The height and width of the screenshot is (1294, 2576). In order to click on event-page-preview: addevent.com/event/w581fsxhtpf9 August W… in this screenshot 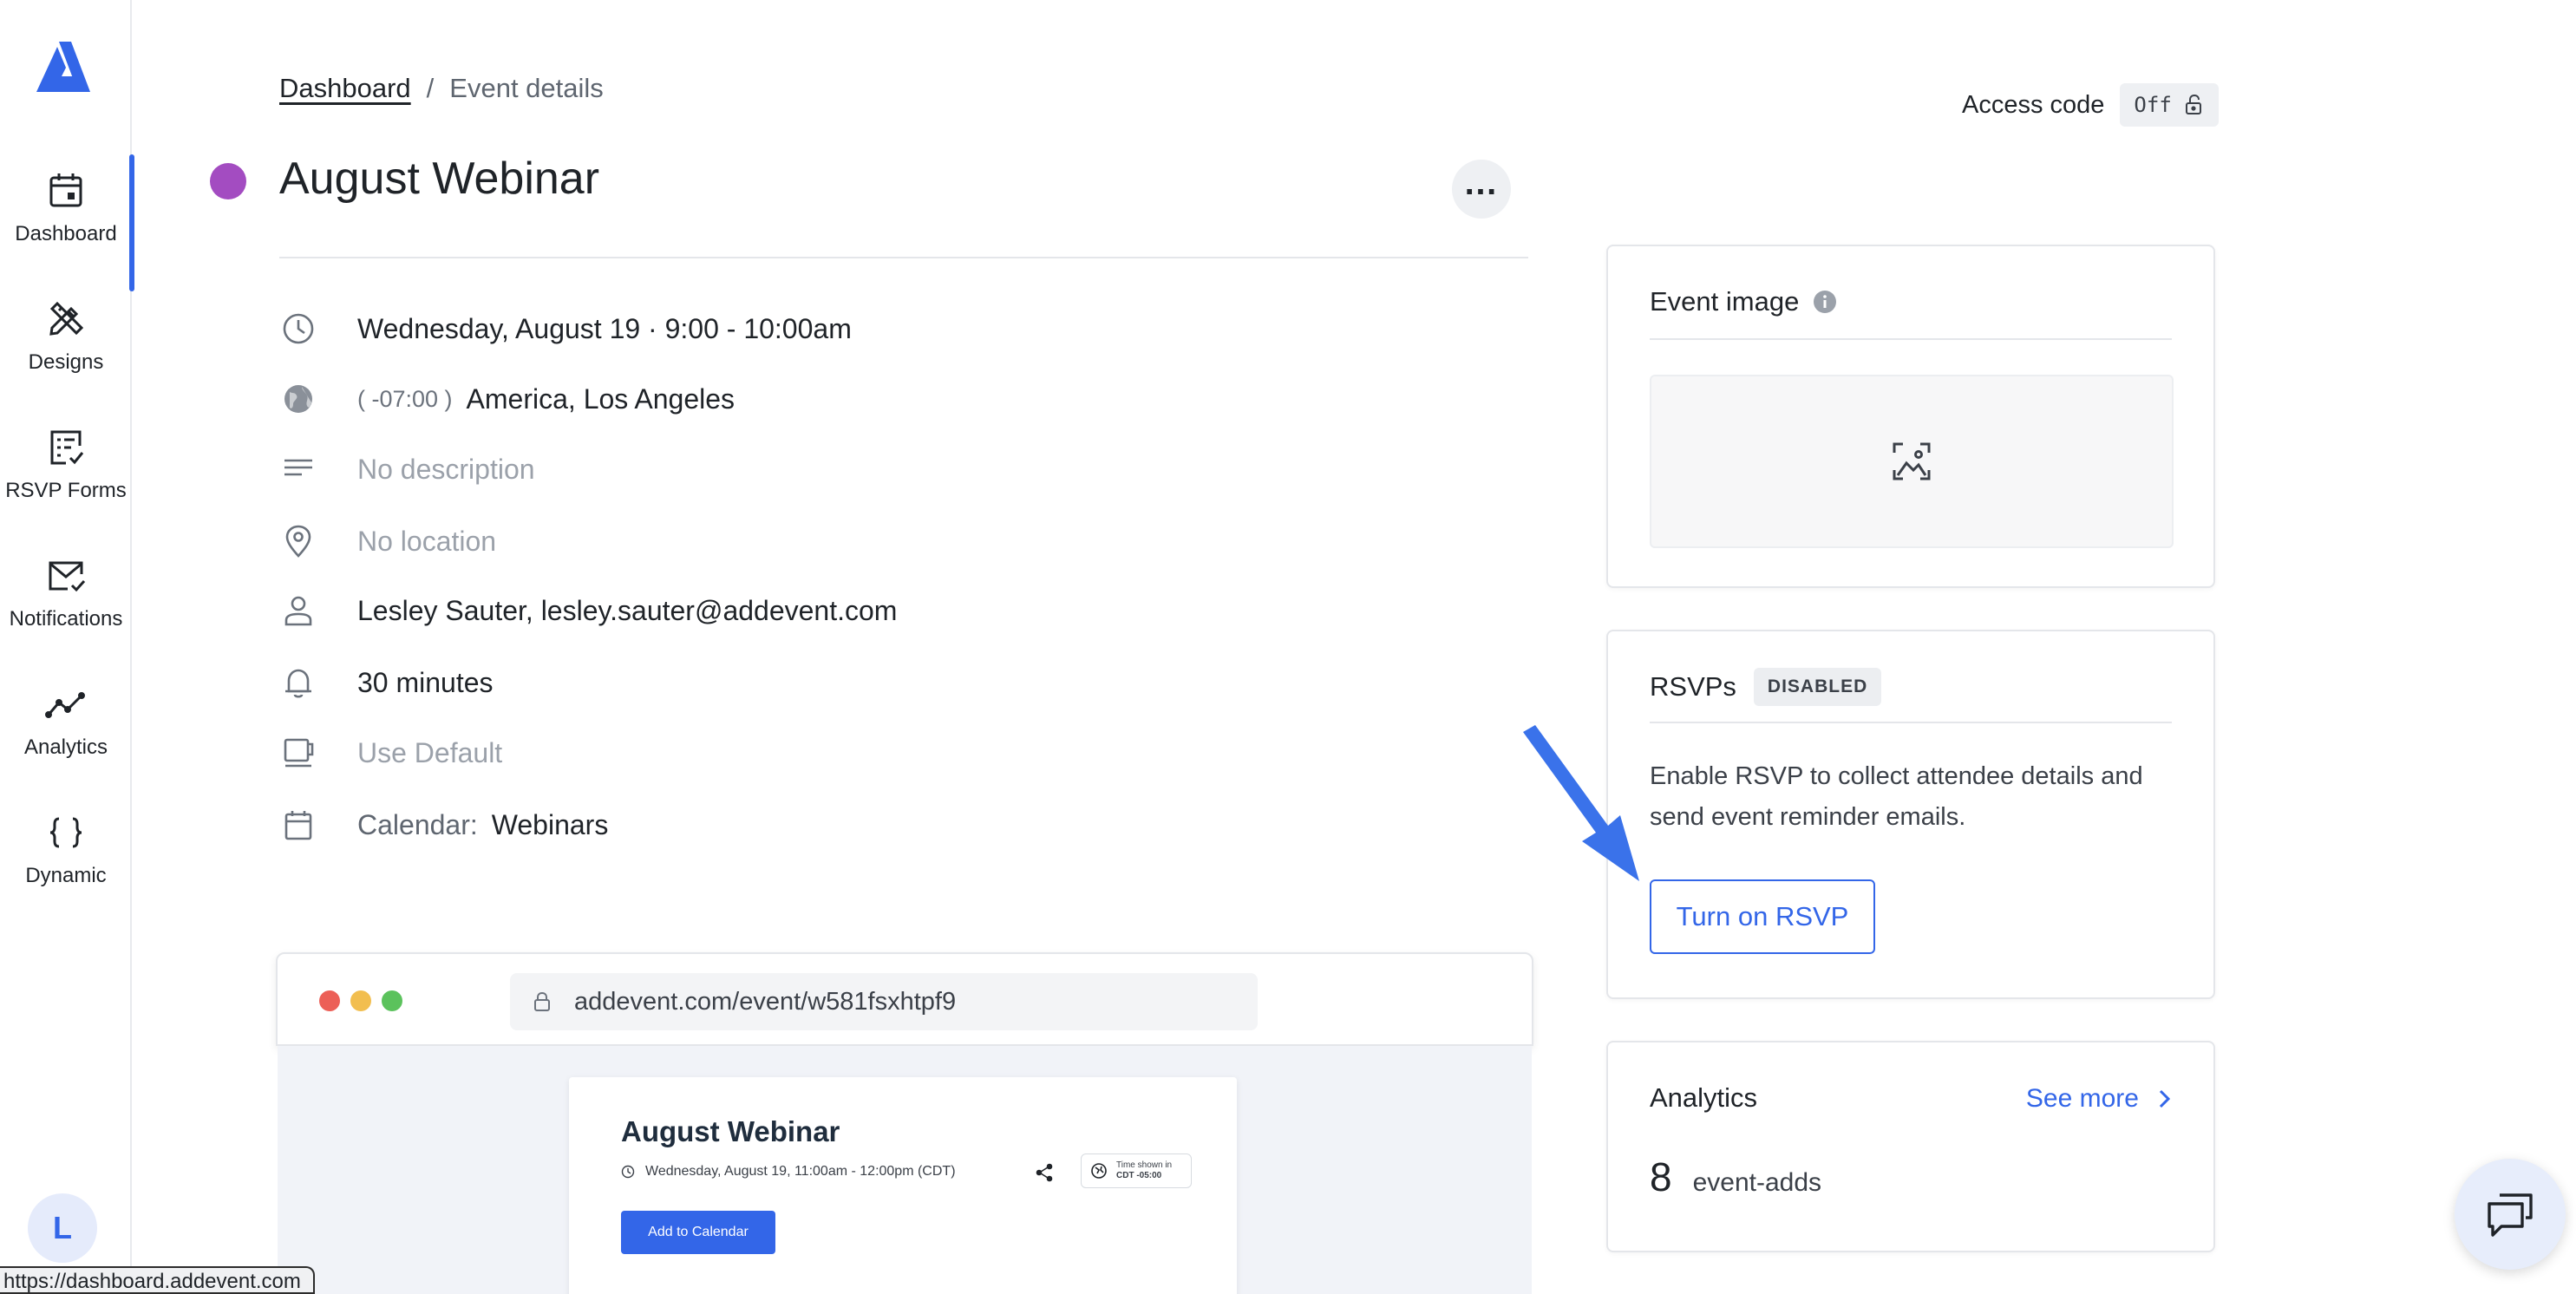, I will do `click(904, 1123)`.